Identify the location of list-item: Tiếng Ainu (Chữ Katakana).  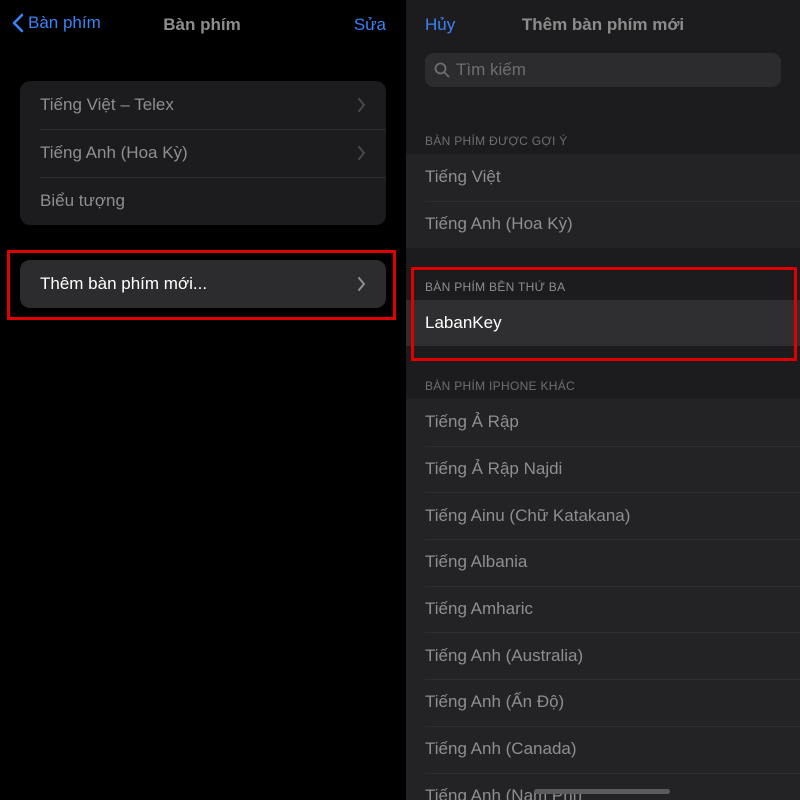
(603, 515).